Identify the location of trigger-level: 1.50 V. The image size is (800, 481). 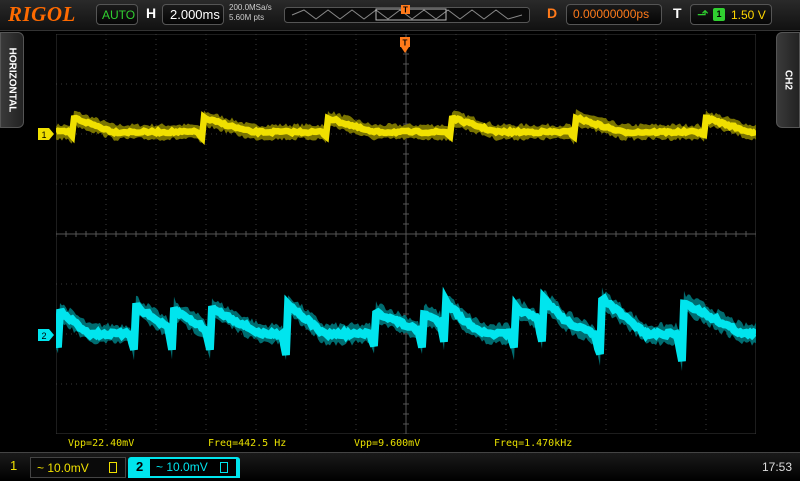
(748, 15).